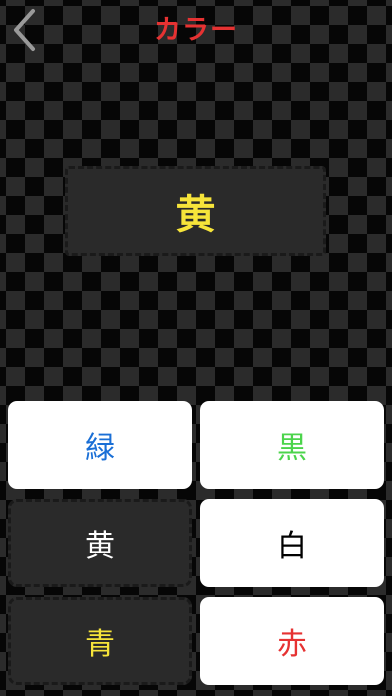 The width and height of the screenshot is (392, 696). I want to click on answer-button-3: 黄, so click(100, 543).